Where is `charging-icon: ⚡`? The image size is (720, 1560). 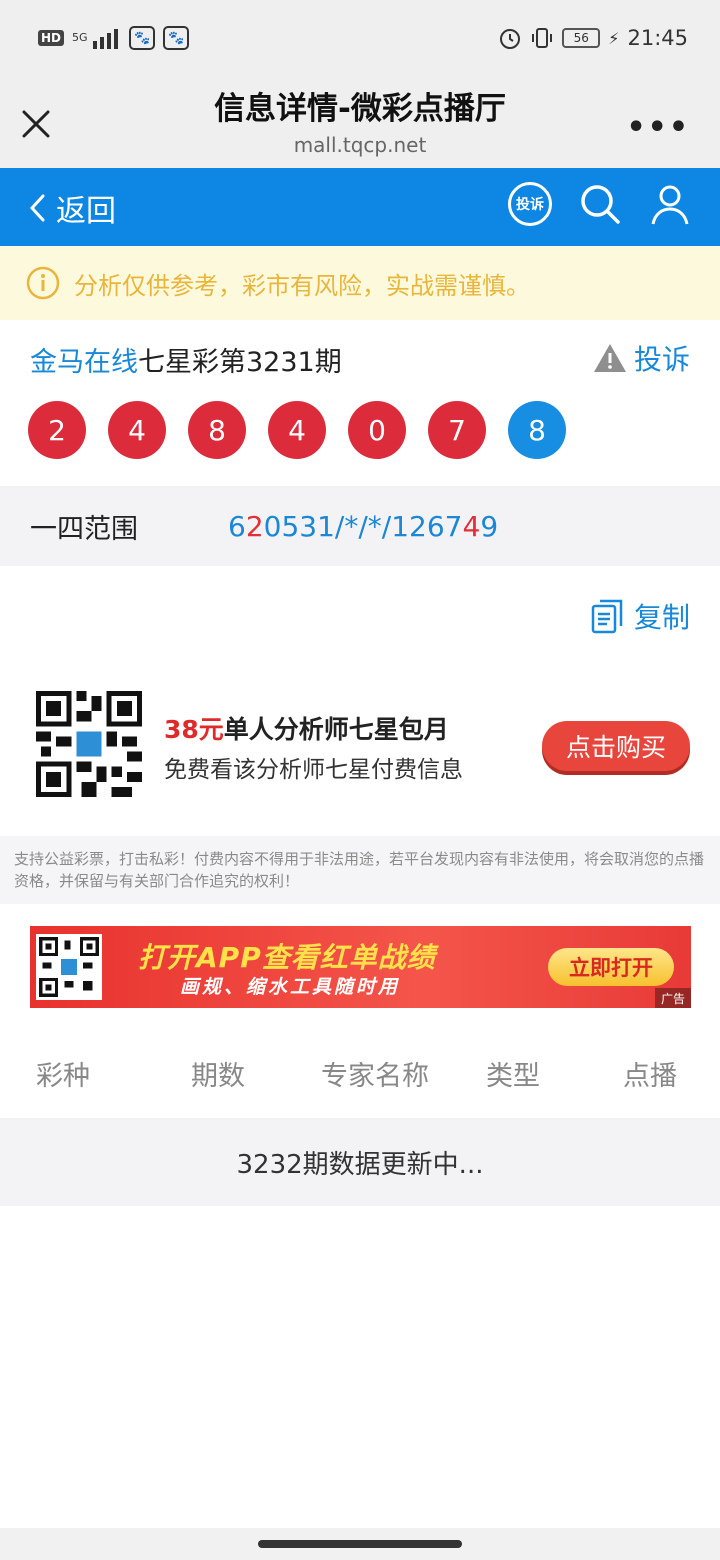 charging-icon: ⚡ is located at coordinates (614, 38).